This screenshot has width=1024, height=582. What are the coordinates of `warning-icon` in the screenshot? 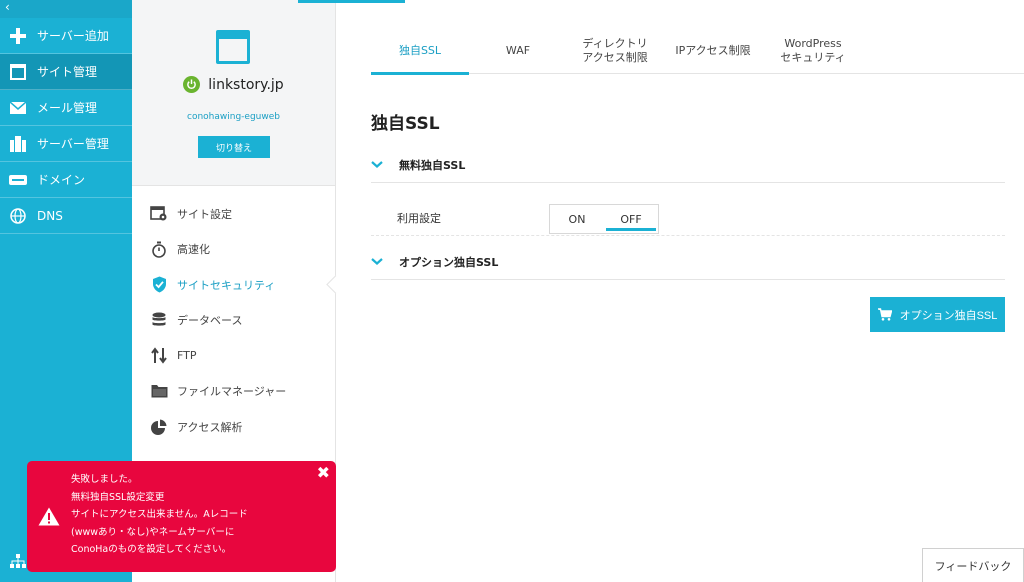 It's located at (49, 518).